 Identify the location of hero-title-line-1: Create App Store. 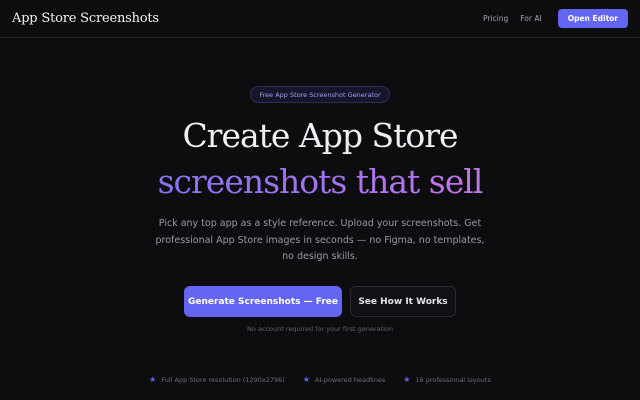
(320, 135).